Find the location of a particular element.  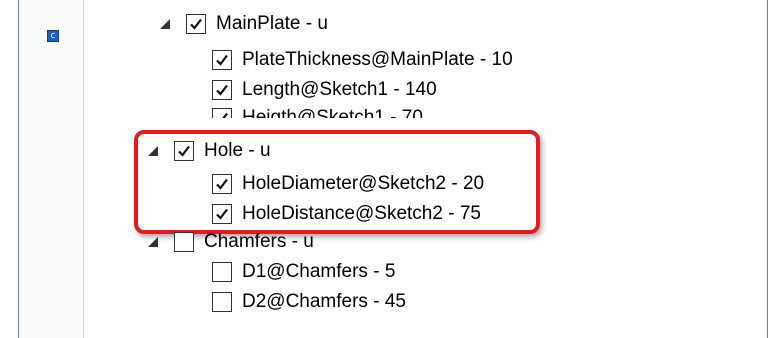

tree-item: D2@Chamfers - 45 is located at coordinates (309, 302).